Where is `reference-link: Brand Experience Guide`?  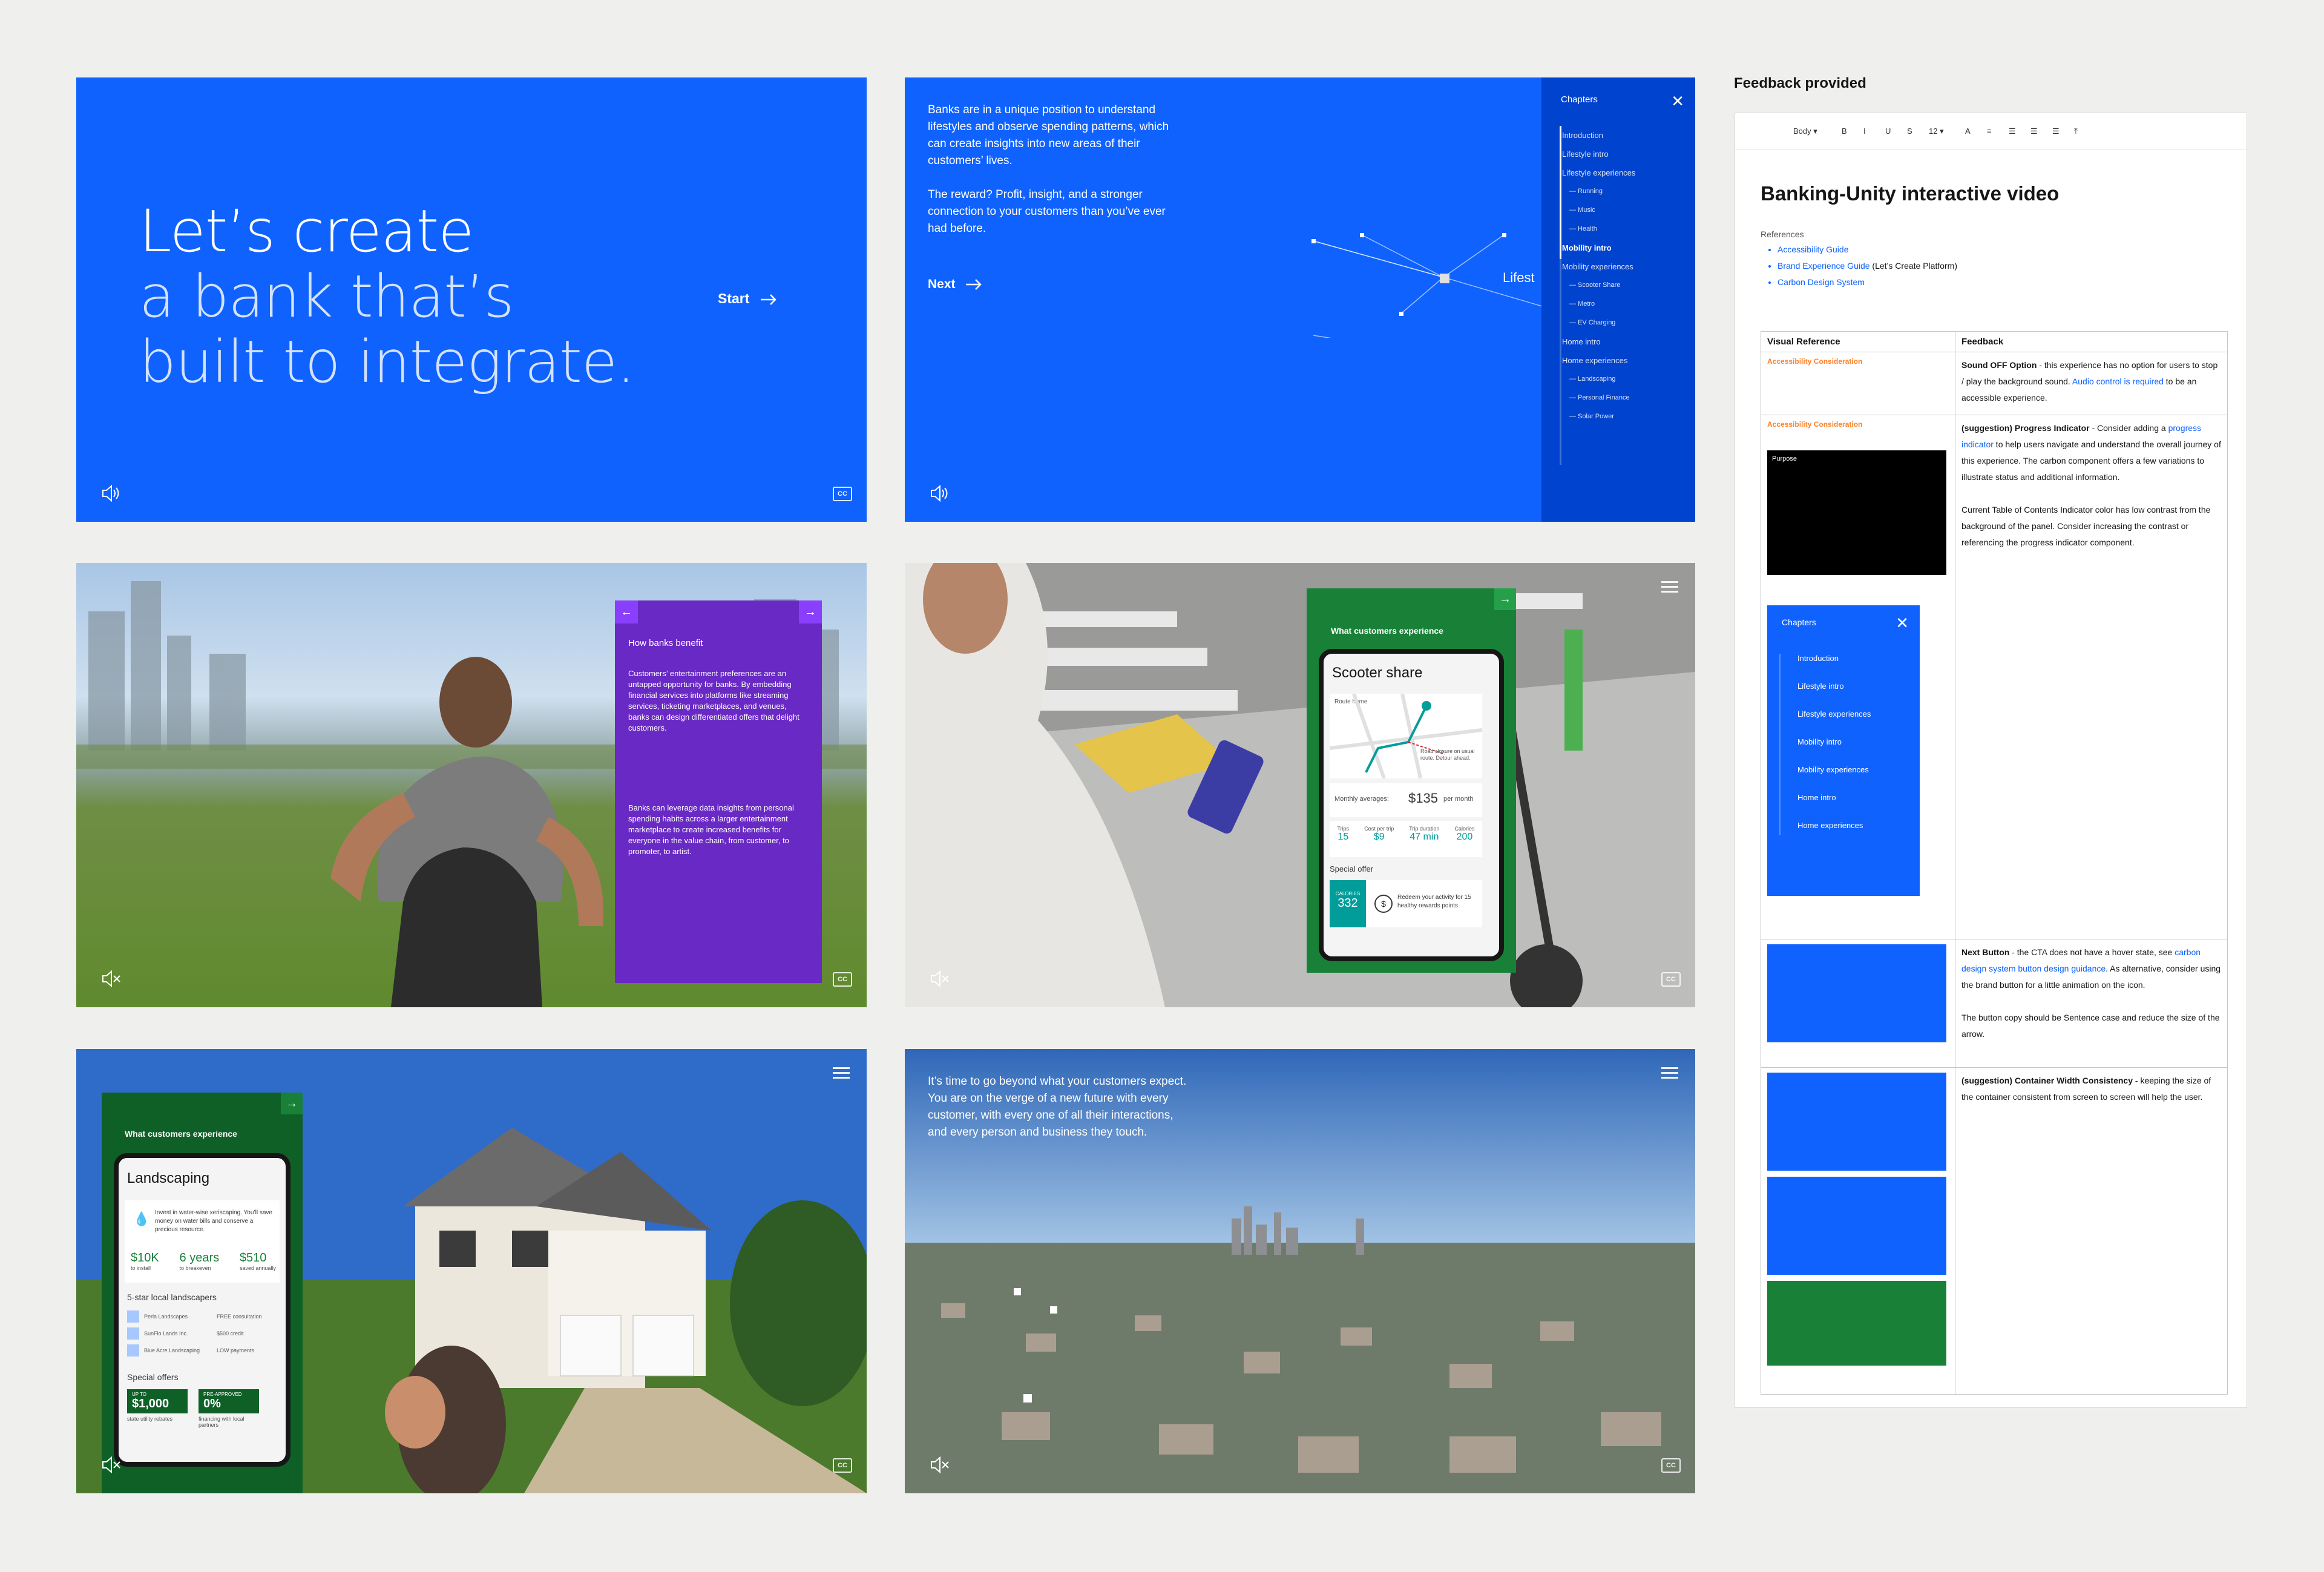
reference-link: Brand Experience Guide is located at coordinates (1823, 266).